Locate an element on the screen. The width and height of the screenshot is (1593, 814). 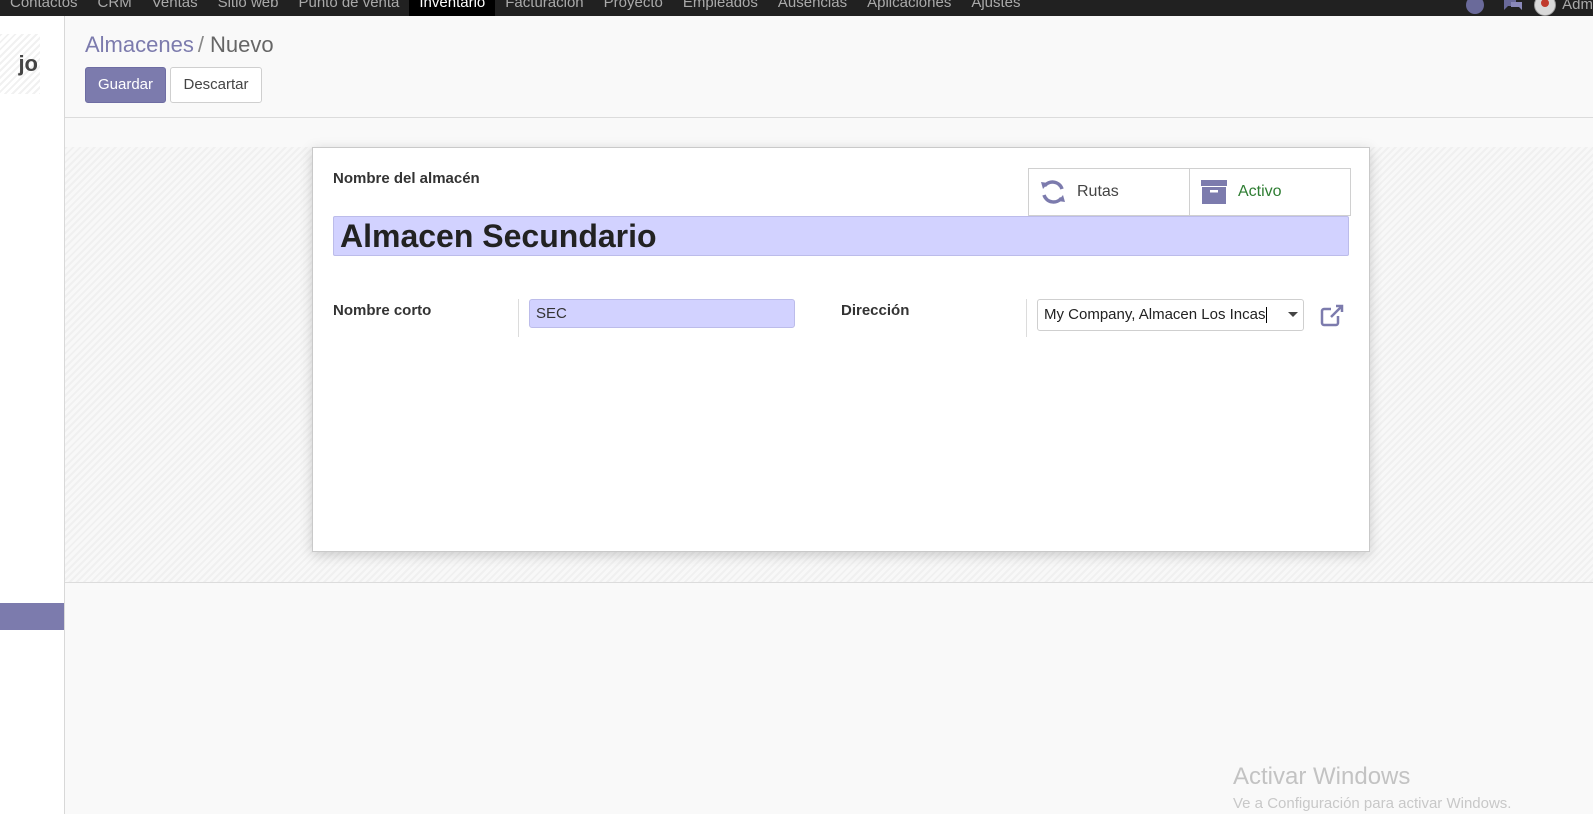
sidebar-active-item is located at coordinates (32, 616).